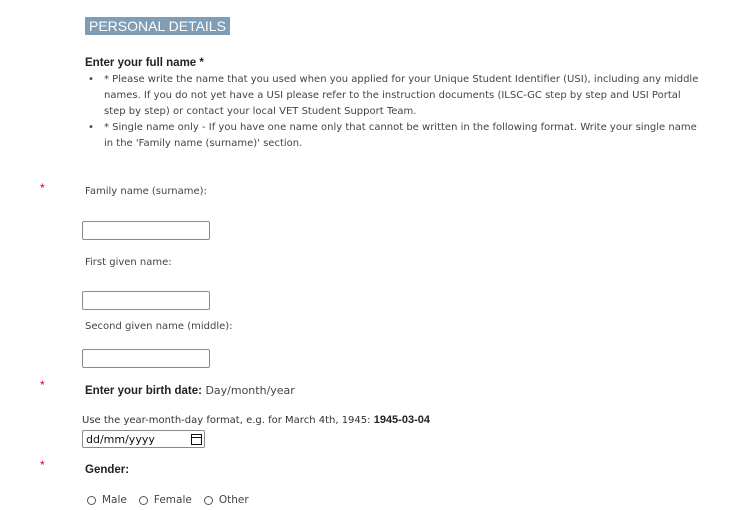 The height and width of the screenshot is (510, 741). I want to click on calendar-icon, so click(196, 439).